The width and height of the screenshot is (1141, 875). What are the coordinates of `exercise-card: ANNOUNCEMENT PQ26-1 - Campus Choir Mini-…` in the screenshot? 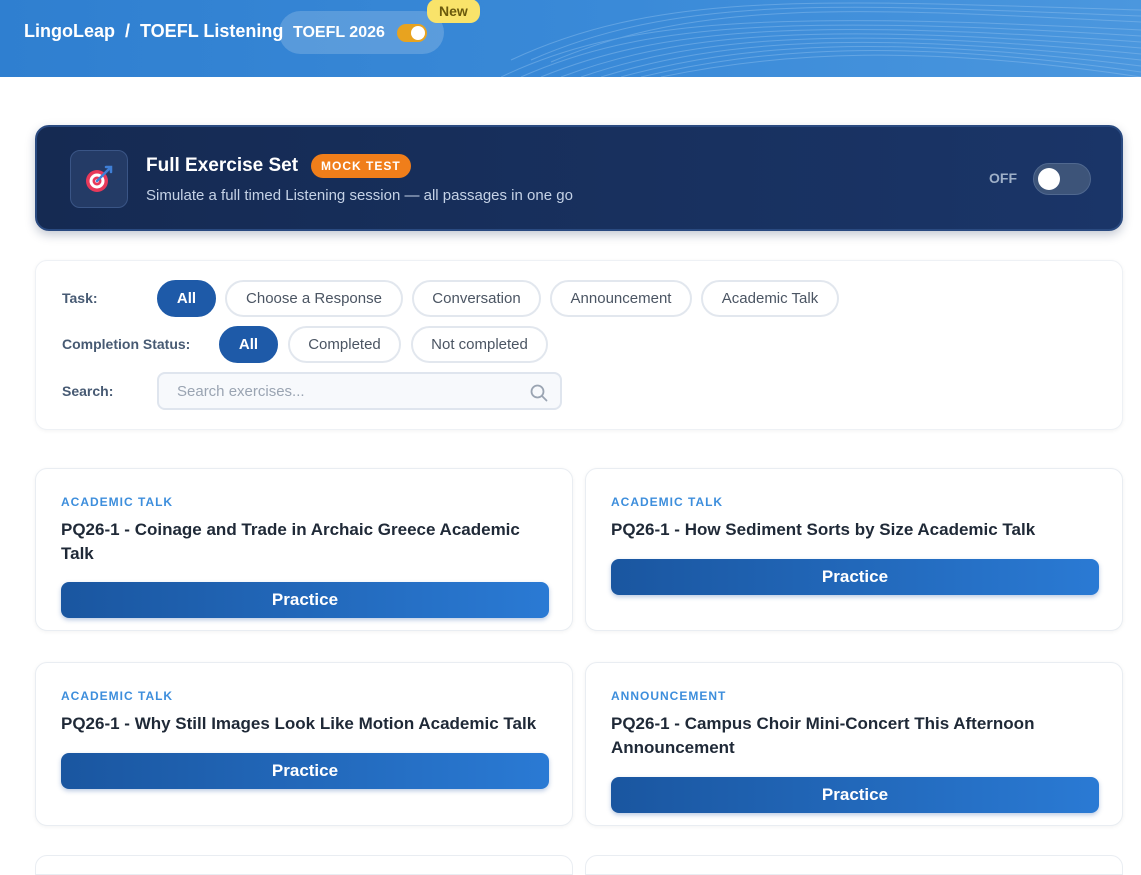 It's located at (854, 744).